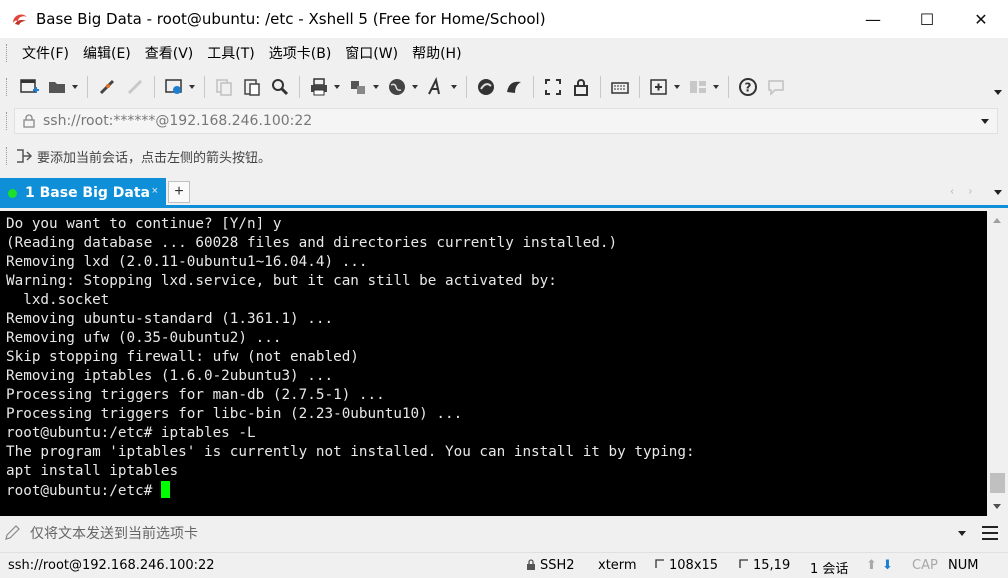  What do you see at coordinates (7, 121) in the screenshot?
I see `address-grip` at bounding box center [7, 121].